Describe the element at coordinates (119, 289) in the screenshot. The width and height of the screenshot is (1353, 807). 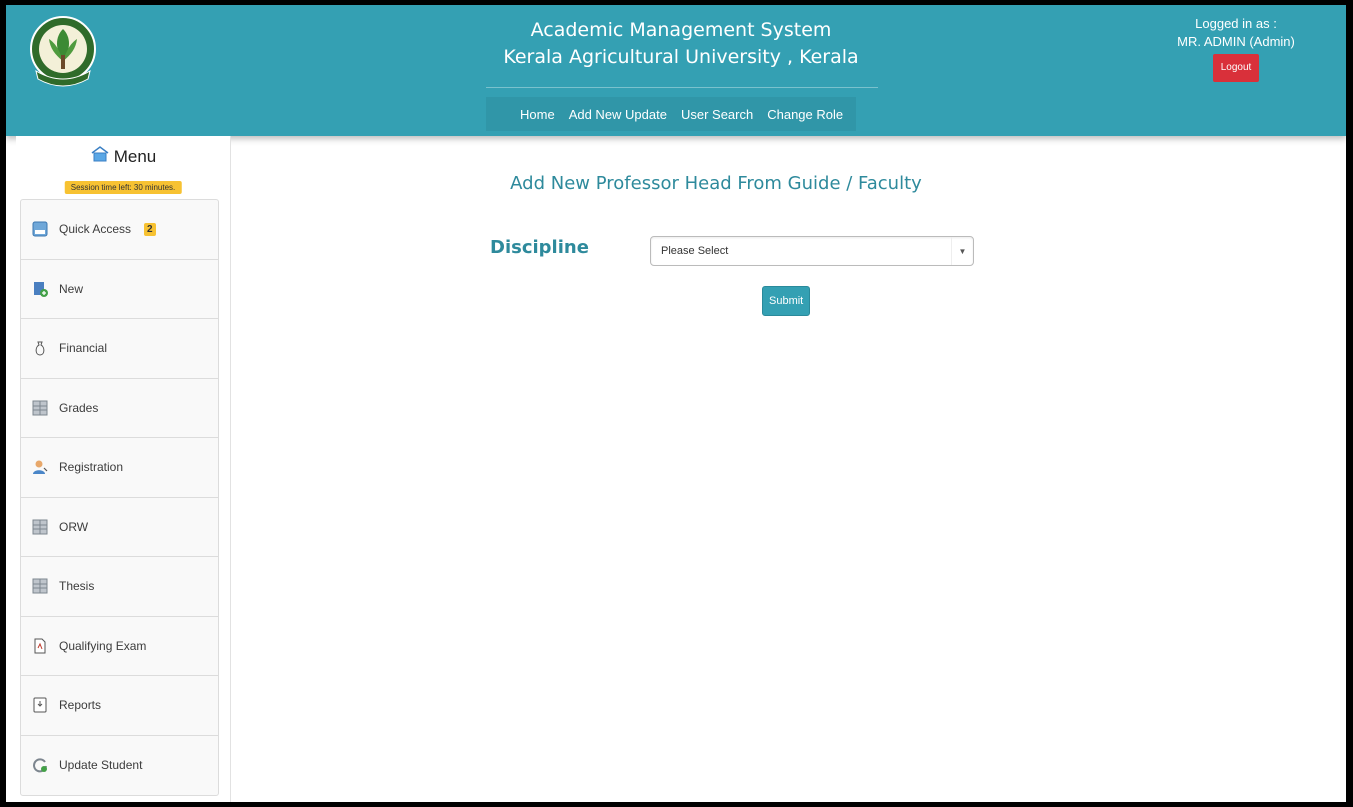
I see `sidebar-item-new: New` at that location.